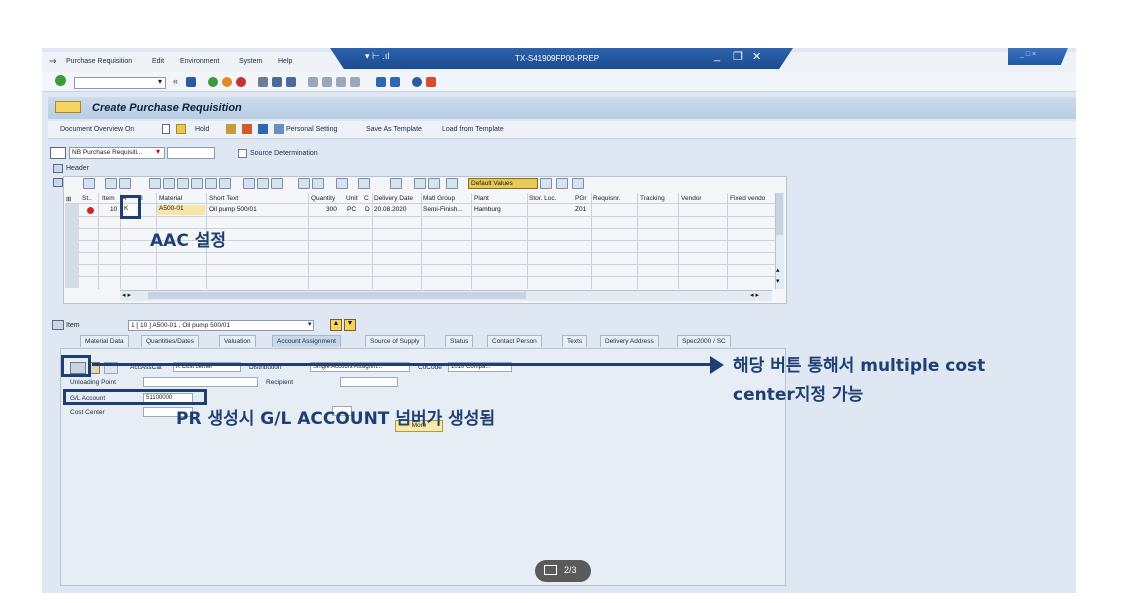 This screenshot has height=603, width=1125. What do you see at coordinates (778, 270) in the screenshot?
I see `scroll-up-icon: ▴` at bounding box center [778, 270].